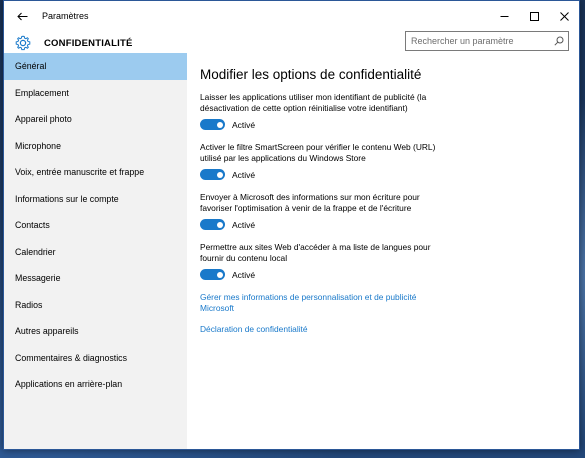 This screenshot has height=458, width=585. What do you see at coordinates (88, 43) in the screenshot?
I see `section-title: CONFIDENTIALITÉ` at bounding box center [88, 43].